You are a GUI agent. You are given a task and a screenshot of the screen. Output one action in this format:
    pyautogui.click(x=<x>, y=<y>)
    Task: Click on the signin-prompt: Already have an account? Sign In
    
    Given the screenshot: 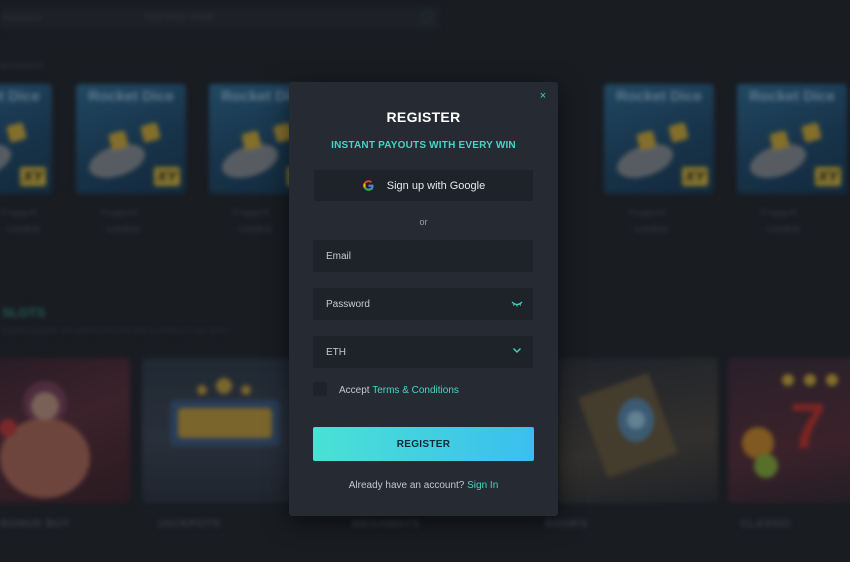 What is the action you would take?
    pyautogui.click(x=423, y=485)
    